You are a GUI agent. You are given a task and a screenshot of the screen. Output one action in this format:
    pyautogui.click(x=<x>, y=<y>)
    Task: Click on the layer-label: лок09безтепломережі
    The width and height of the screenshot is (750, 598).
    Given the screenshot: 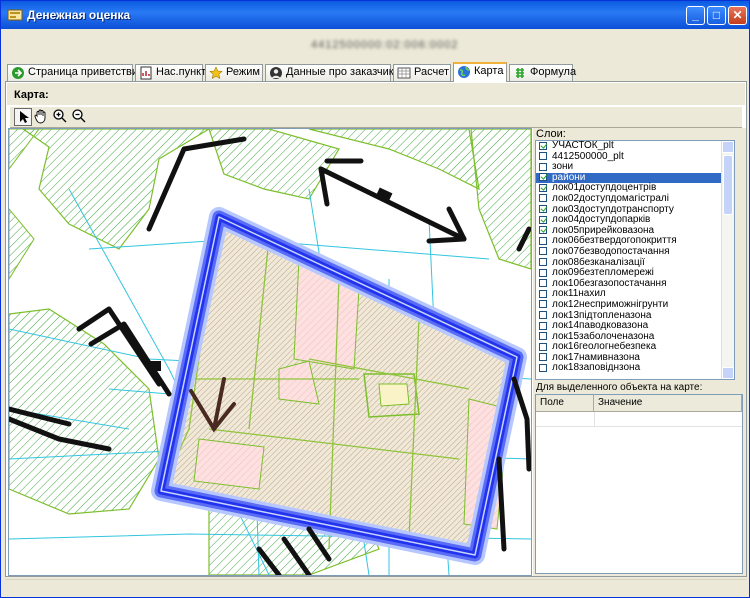 What is the action you would take?
    pyautogui.click(x=603, y=273)
    